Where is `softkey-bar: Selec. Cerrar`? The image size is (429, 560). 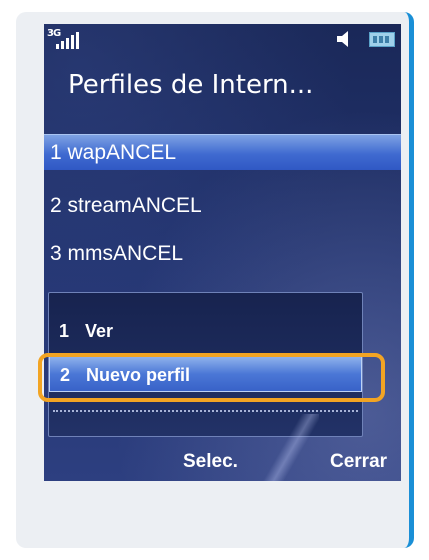 softkey-bar: Selec. Cerrar is located at coordinates (222, 461).